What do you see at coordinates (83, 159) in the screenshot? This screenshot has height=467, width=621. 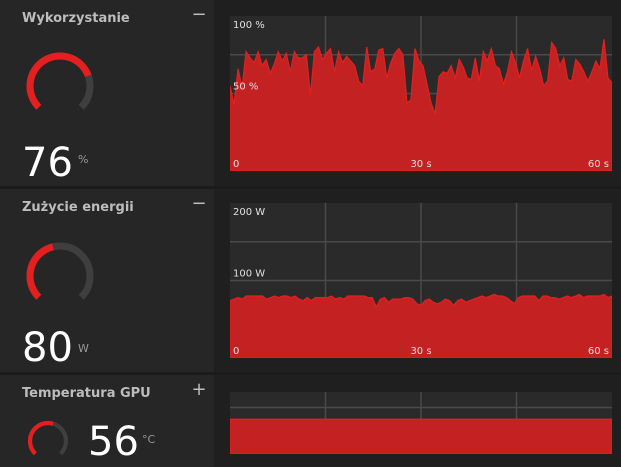 I see `usage-unit: %` at bounding box center [83, 159].